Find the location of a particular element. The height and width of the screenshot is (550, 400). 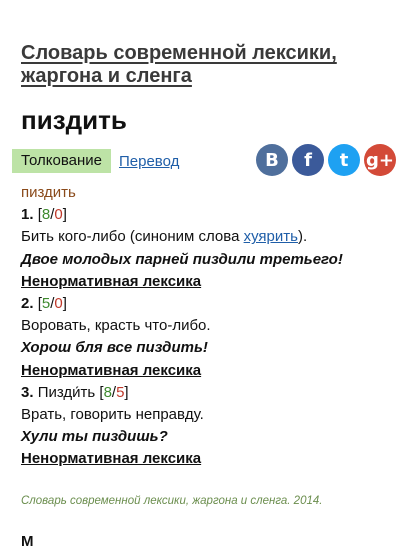

googleplus-icon: g+ is located at coordinates (380, 160).